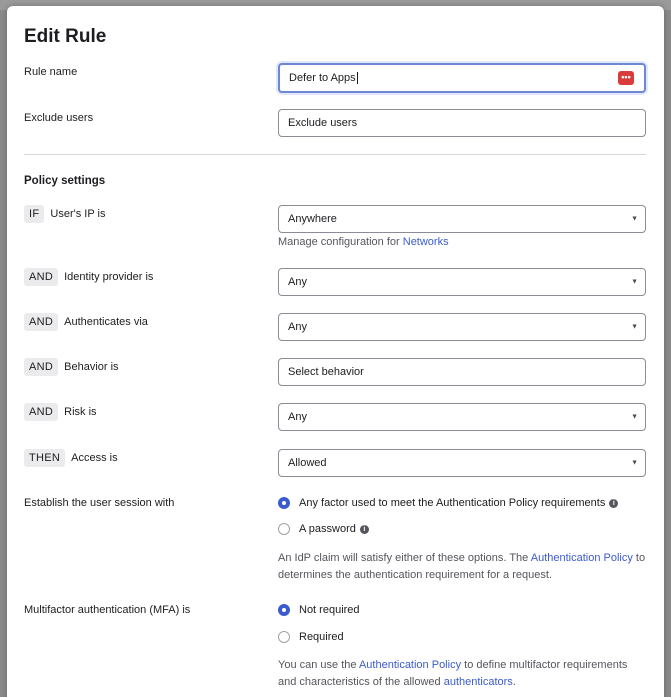 The image size is (671, 697). I want to click on access-select: Allowed ▼, so click(462, 463).